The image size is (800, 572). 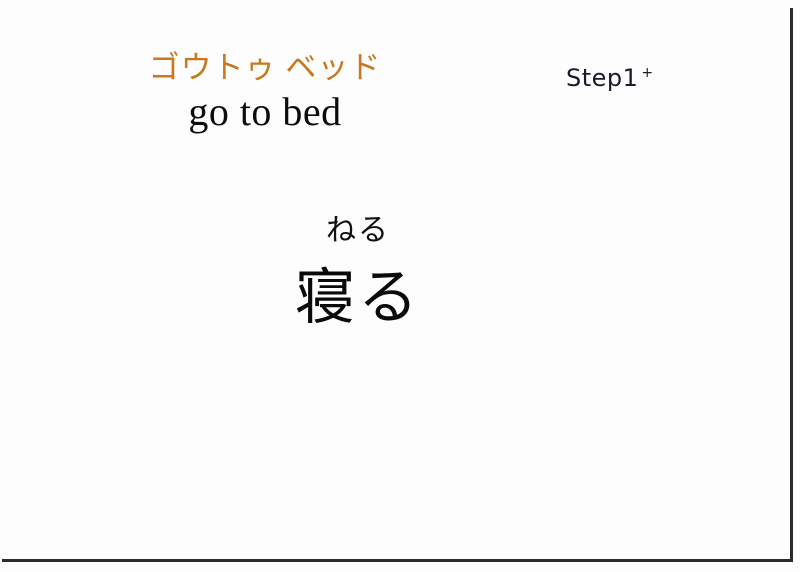 I want to click on page-edge-bottom, so click(x=397, y=560).